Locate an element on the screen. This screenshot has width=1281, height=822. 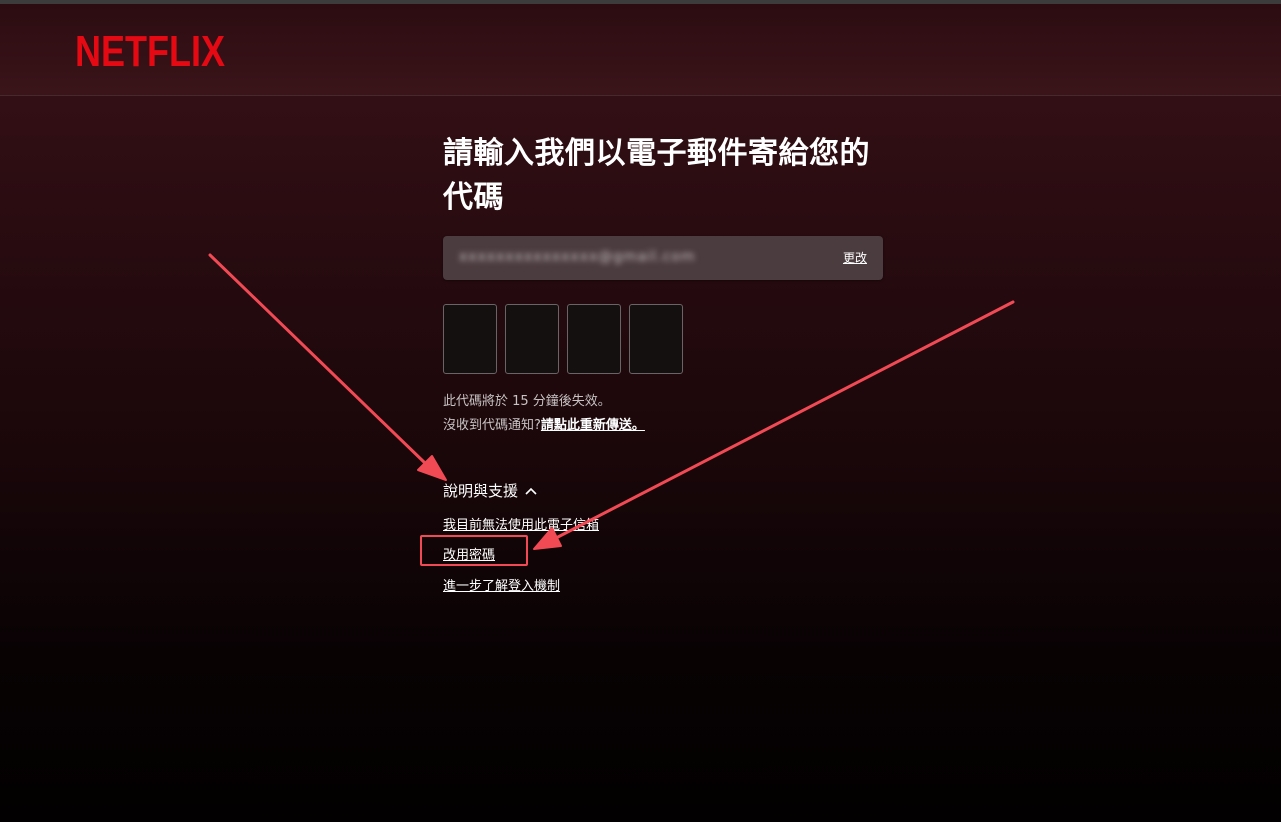
change-email-link: 更改 is located at coordinates (855, 257).